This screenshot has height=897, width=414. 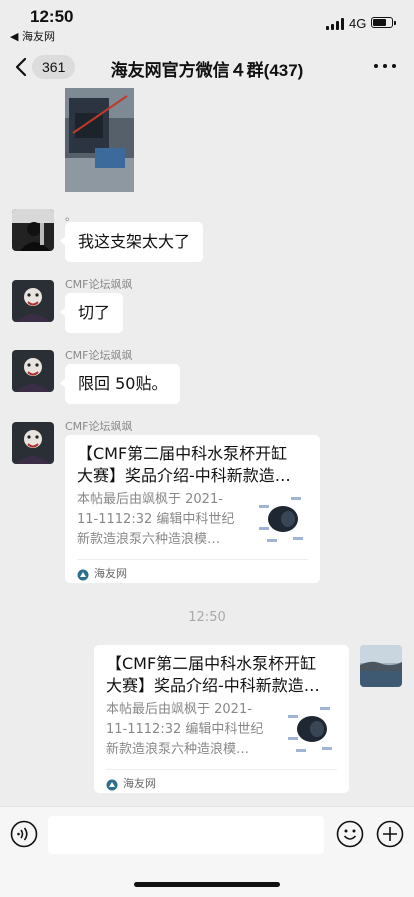 I want to click on emoji-icon, so click(x=350, y=834).